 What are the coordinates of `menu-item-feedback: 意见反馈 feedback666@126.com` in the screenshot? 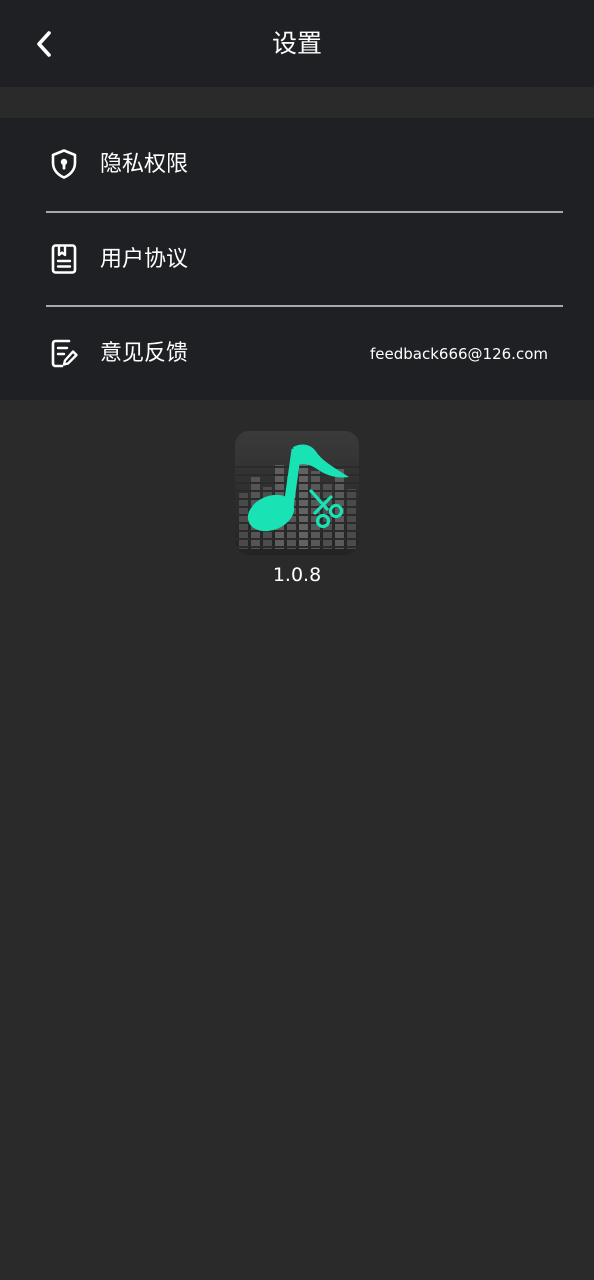 It's located at (297, 353).